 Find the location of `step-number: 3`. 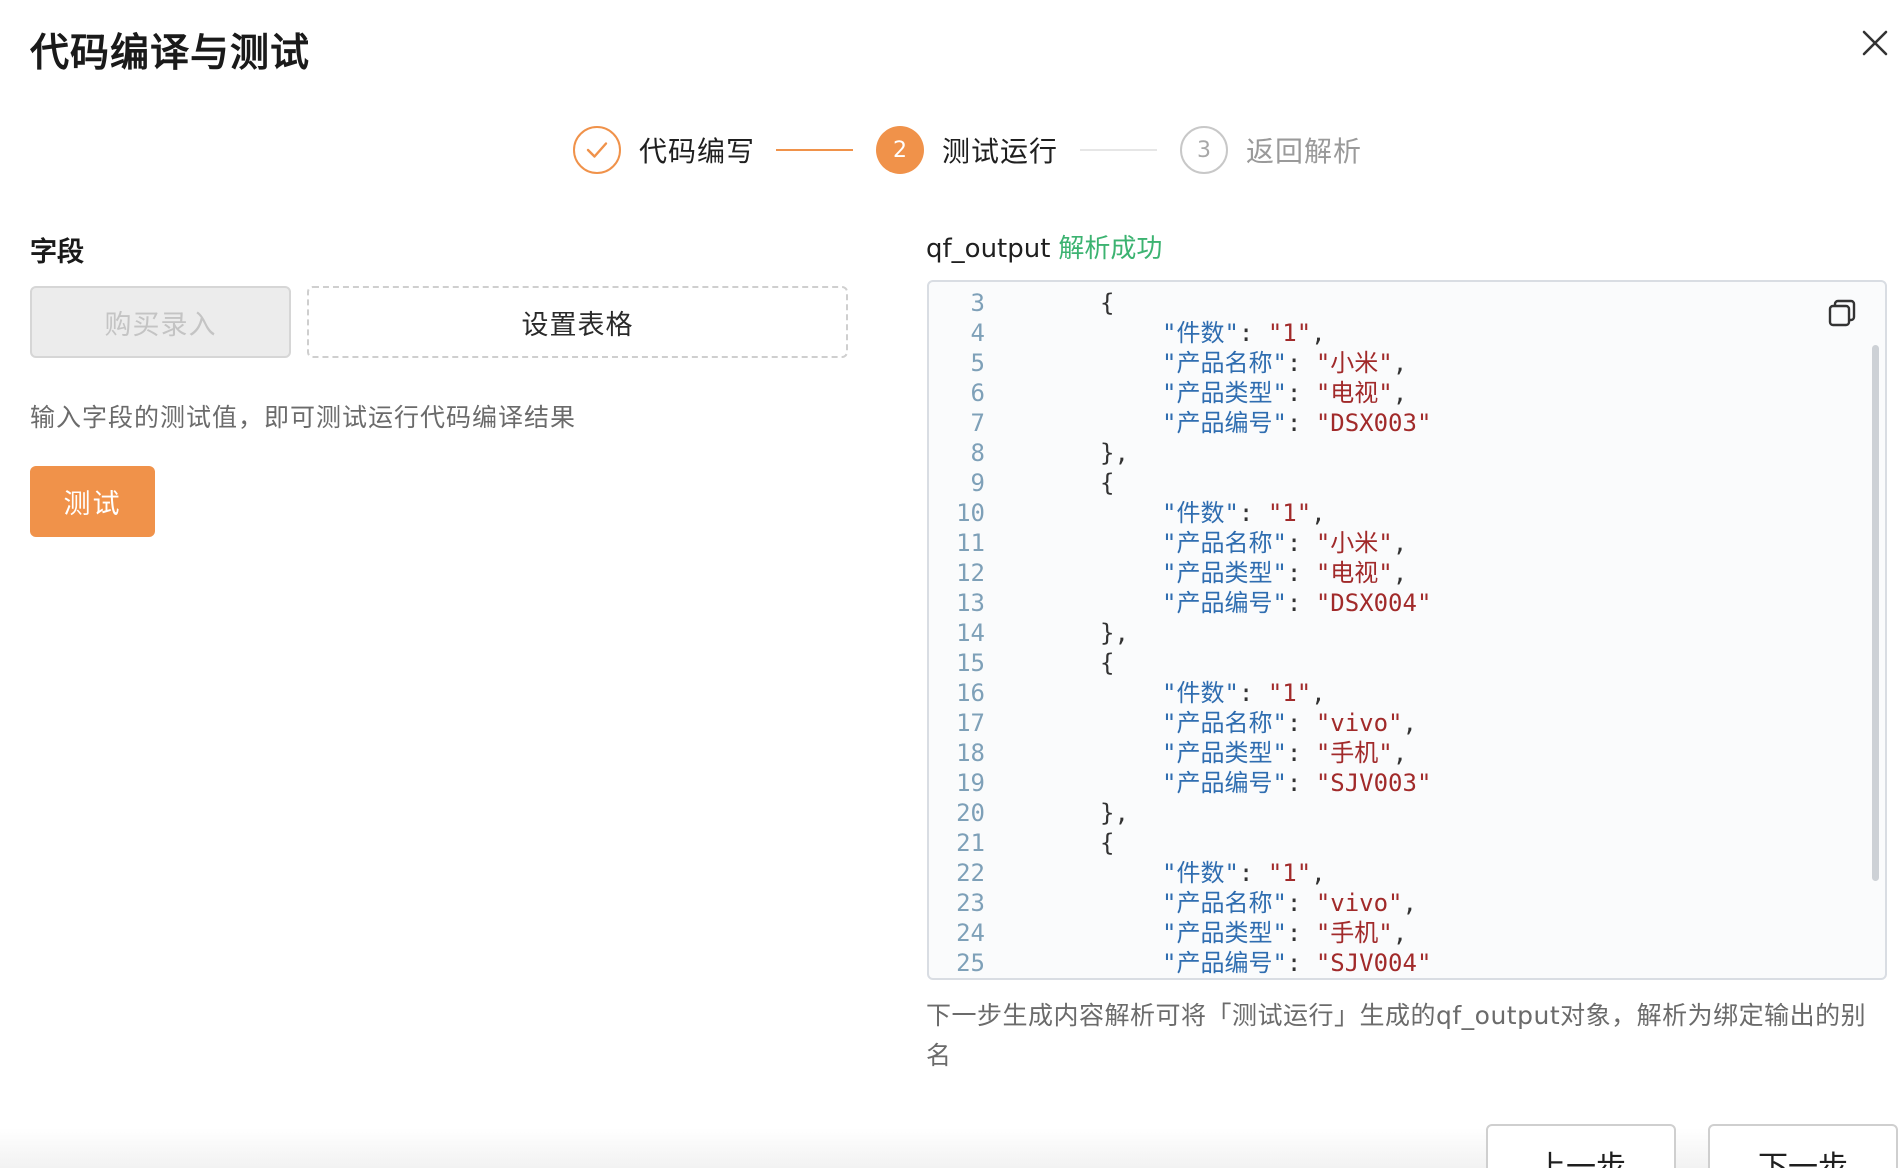

step-number: 3 is located at coordinates (1204, 150).